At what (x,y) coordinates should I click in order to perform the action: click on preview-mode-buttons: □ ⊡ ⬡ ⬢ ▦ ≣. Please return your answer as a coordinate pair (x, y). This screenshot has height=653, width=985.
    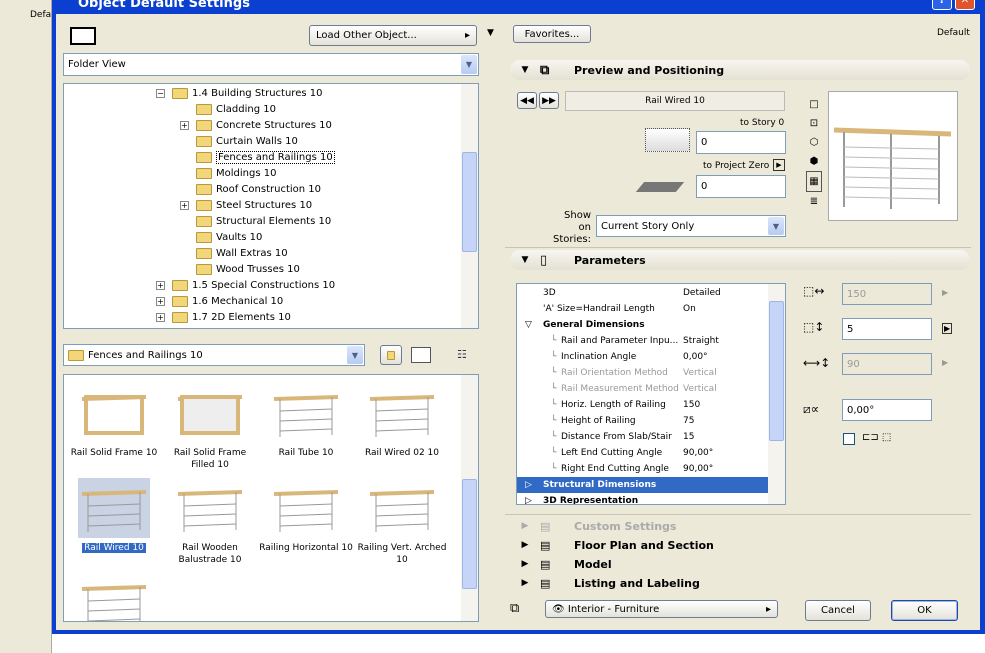
    Looking at the image, I should click on (814, 153).